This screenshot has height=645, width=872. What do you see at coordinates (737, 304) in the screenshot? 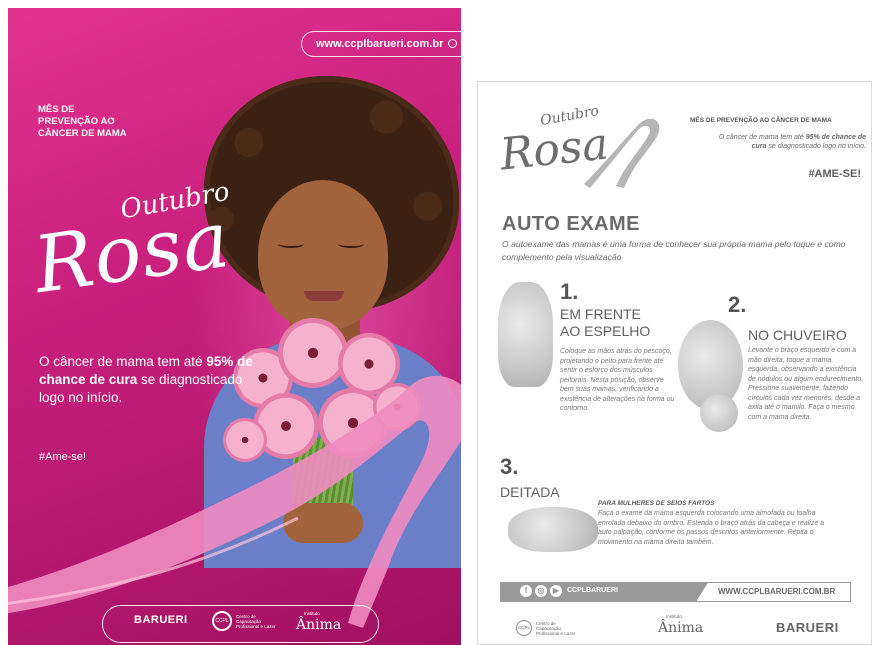
I see `step-2-number: 2.` at bounding box center [737, 304].